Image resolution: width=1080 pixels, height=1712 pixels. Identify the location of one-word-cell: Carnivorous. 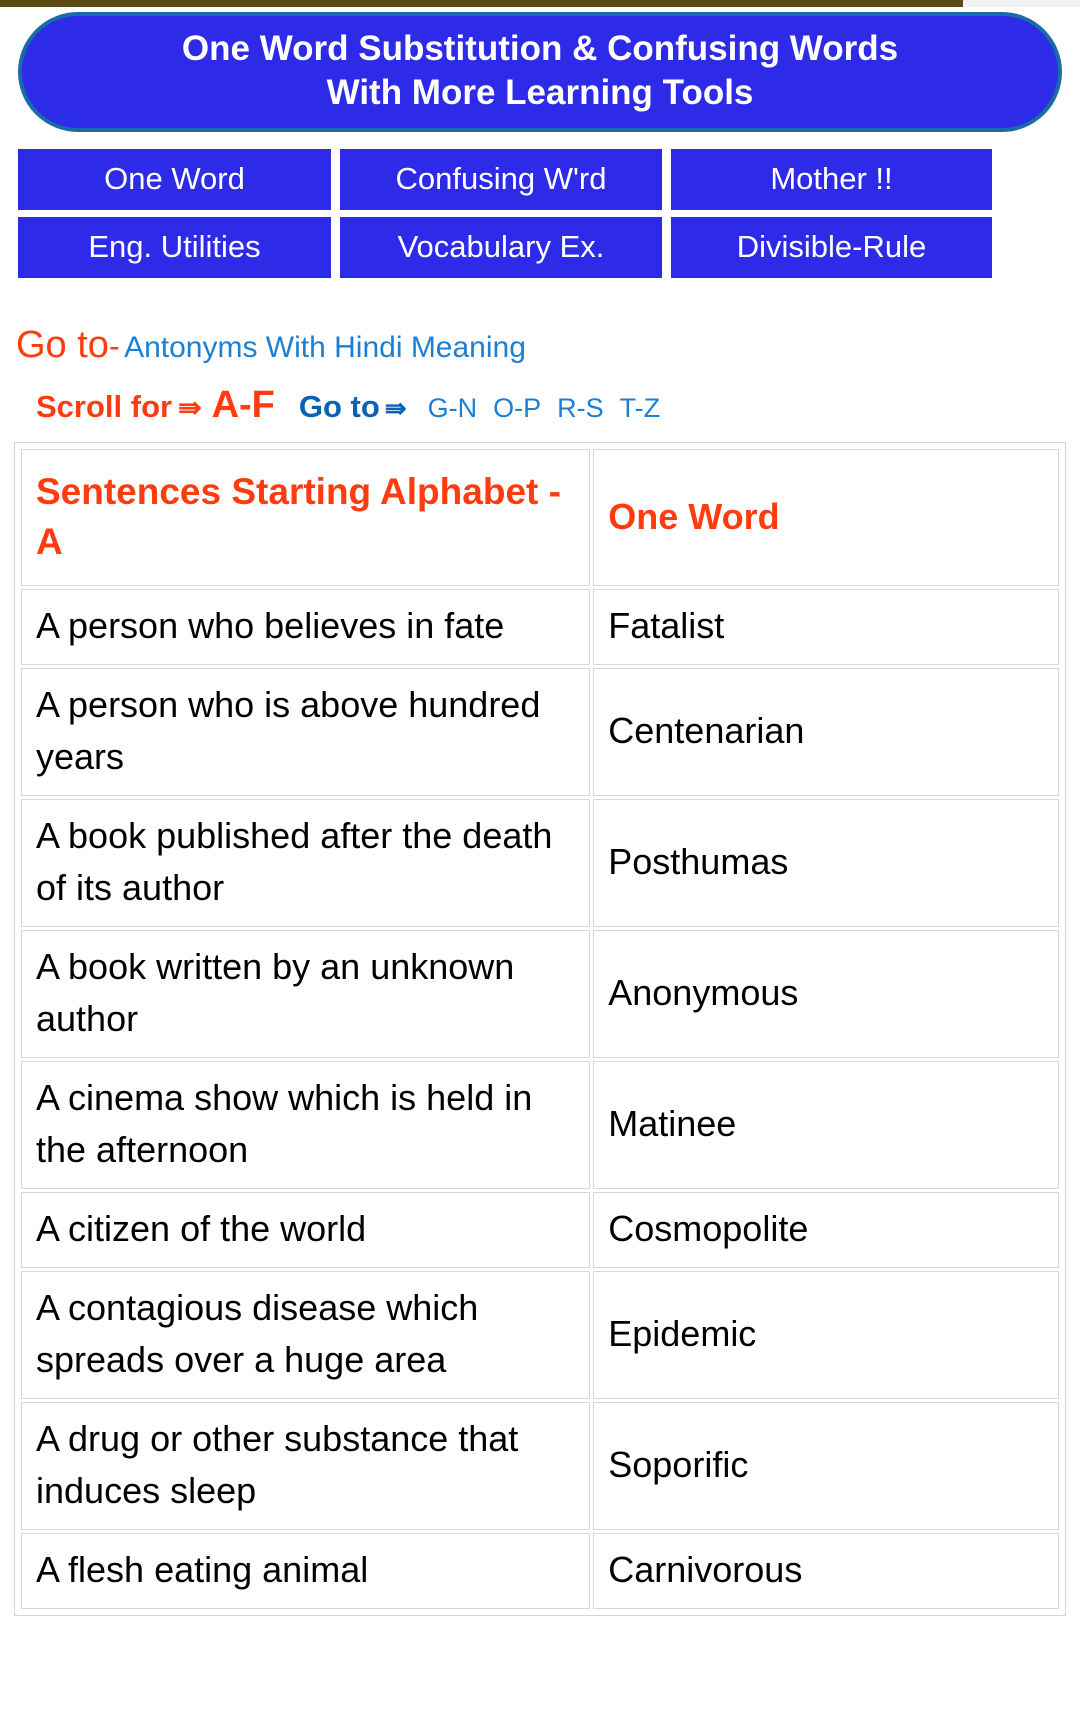
(826, 1571).